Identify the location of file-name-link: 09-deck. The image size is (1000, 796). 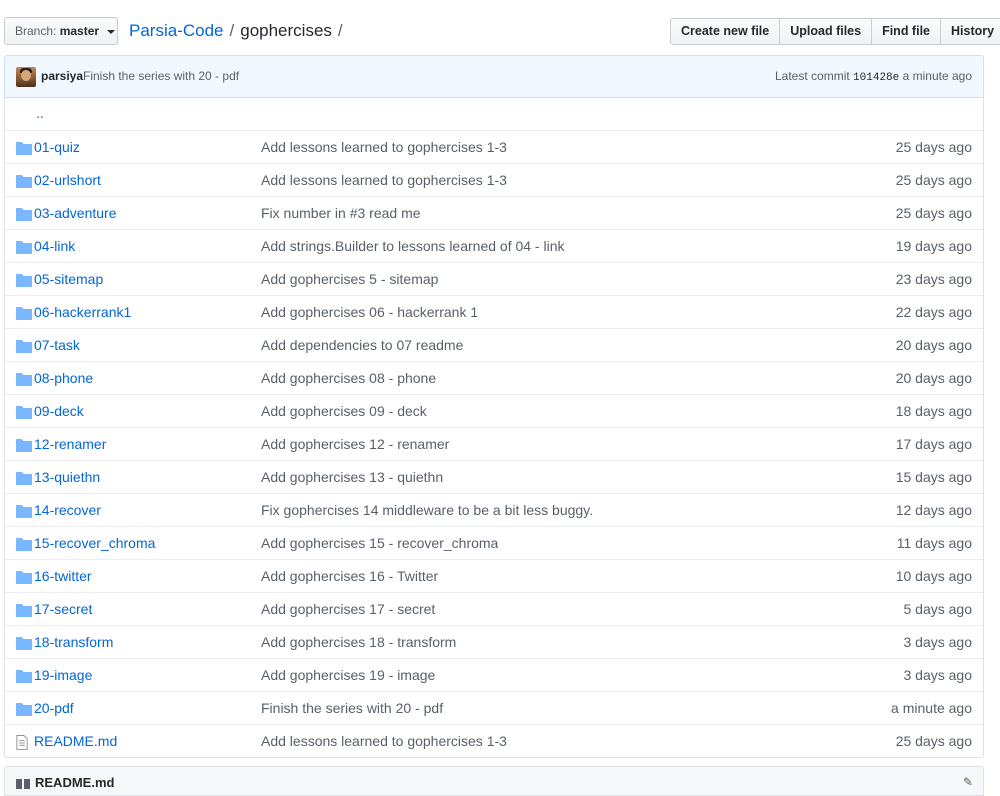
(59, 411).